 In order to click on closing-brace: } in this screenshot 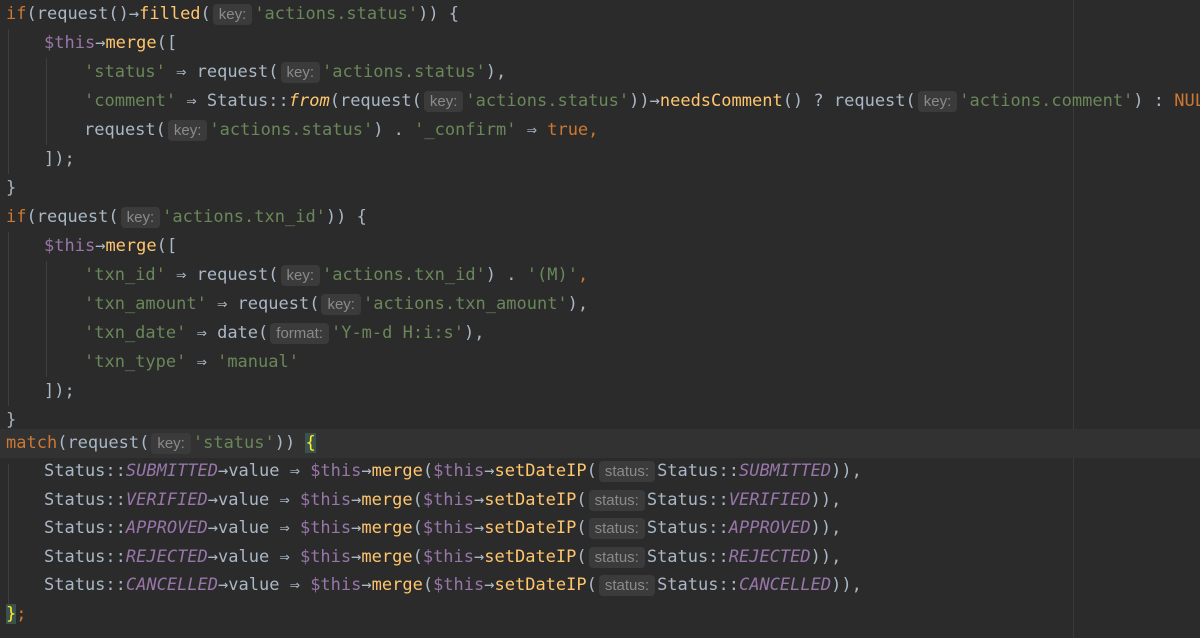, I will do `click(11, 188)`.